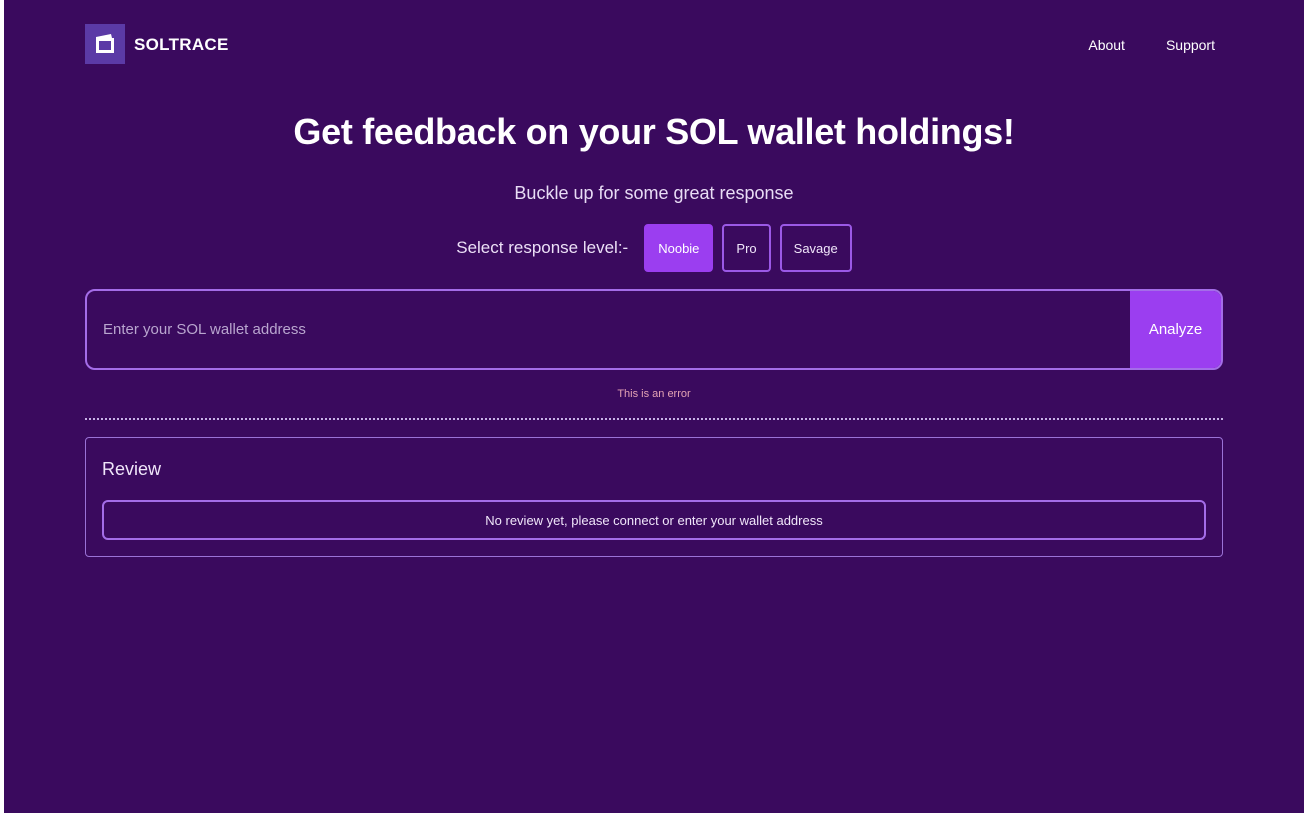 This screenshot has width=1308, height=813. I want to click on error-message: This is an error, so click(654, 394).